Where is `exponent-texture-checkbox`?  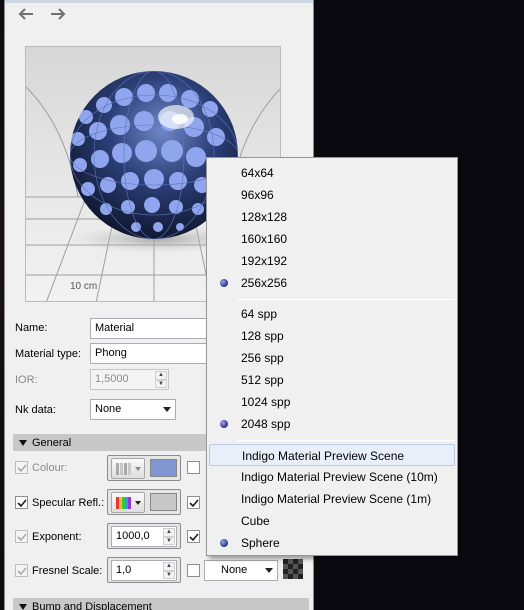 exponent-texture-checkbox is located at coordinates (193, 536).